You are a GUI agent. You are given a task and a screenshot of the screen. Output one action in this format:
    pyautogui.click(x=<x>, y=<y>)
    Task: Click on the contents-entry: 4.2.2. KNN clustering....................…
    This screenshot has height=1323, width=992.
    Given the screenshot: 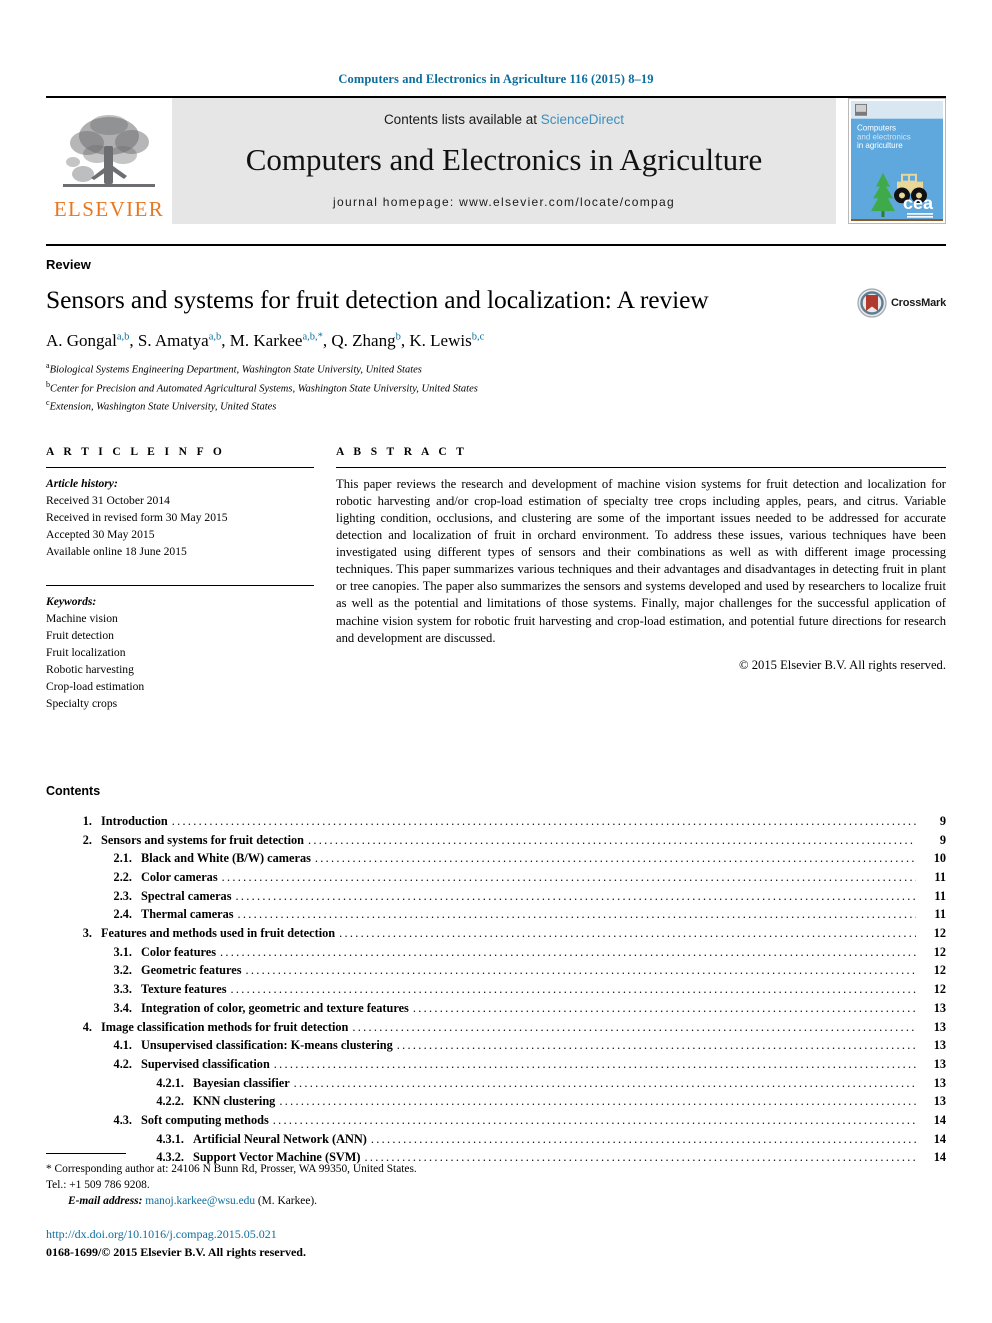 What is the action you would take?
    pyautogui.click(x=496, y=1101)
    